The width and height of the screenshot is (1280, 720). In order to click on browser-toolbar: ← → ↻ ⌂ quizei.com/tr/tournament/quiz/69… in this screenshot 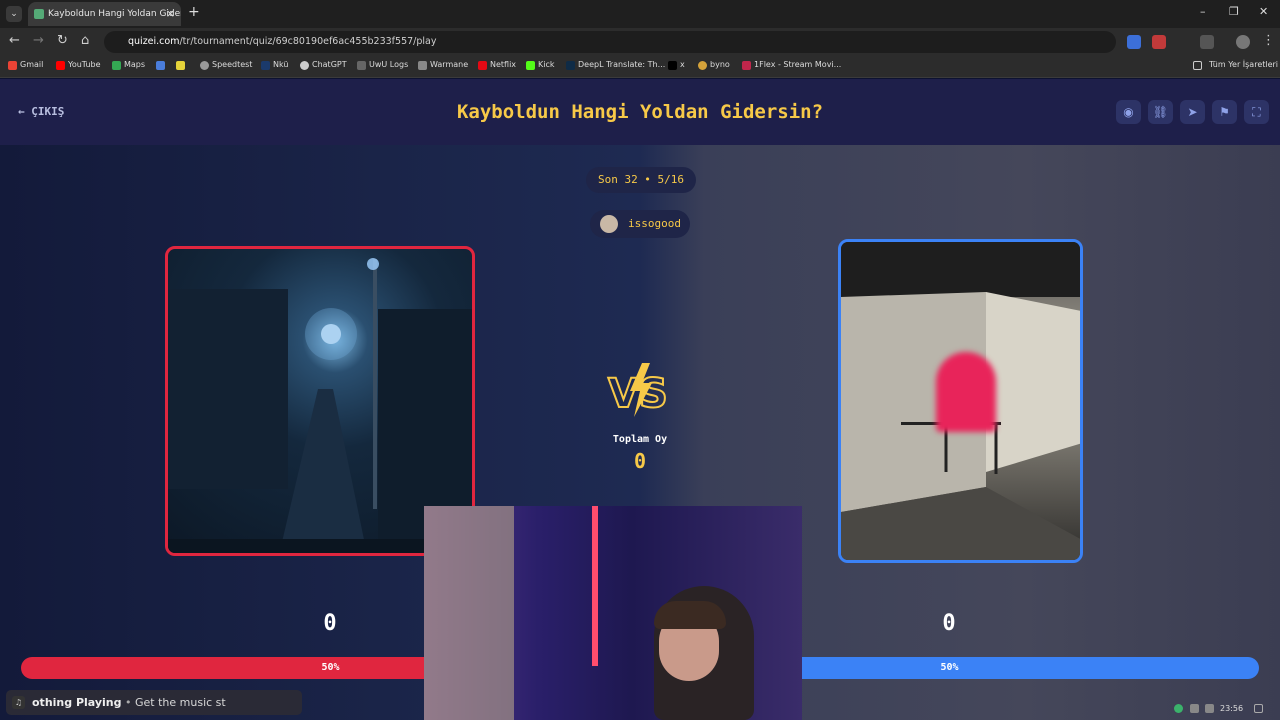, I will do `click(640, 42)`.